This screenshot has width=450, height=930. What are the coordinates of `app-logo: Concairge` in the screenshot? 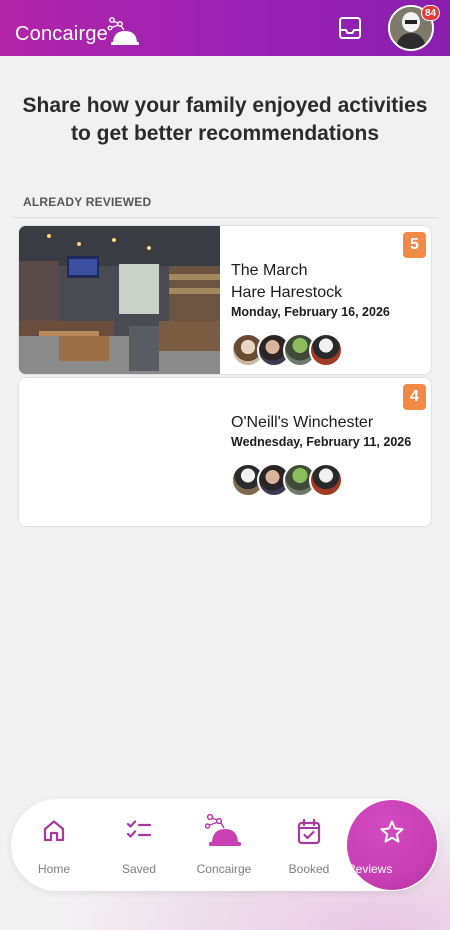 It's located at (77, 30).